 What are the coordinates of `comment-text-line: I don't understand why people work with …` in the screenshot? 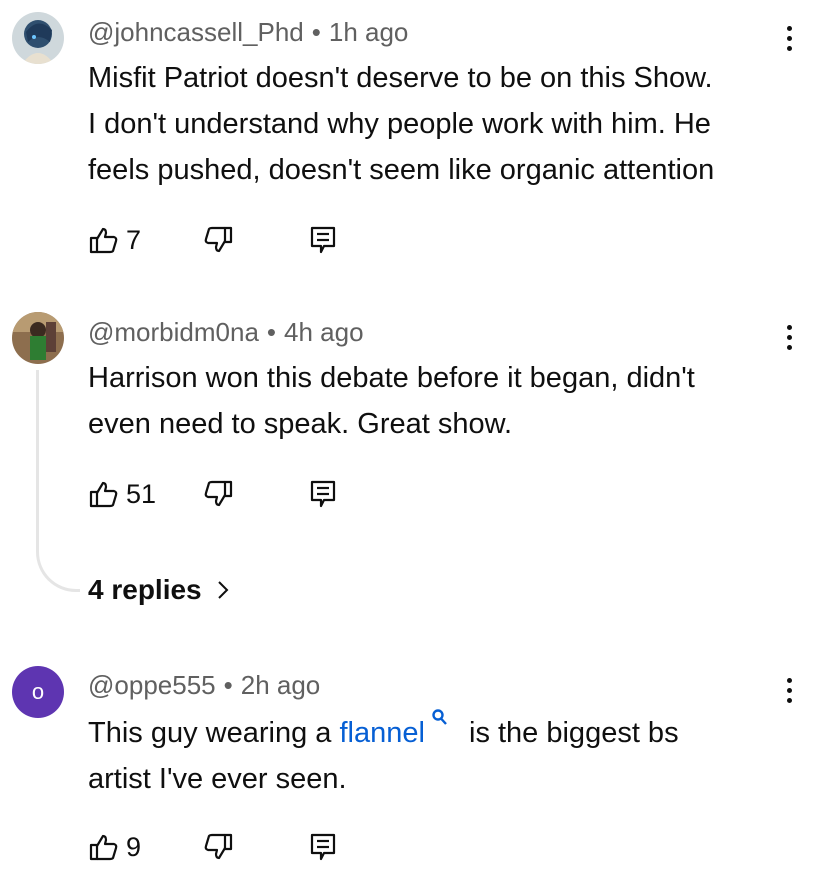 It's located at (399, 124).